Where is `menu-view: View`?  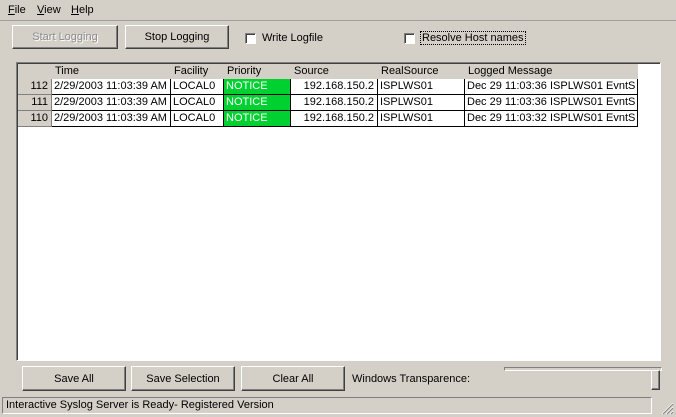 menu-view: View is located at coordinates (49, 10).